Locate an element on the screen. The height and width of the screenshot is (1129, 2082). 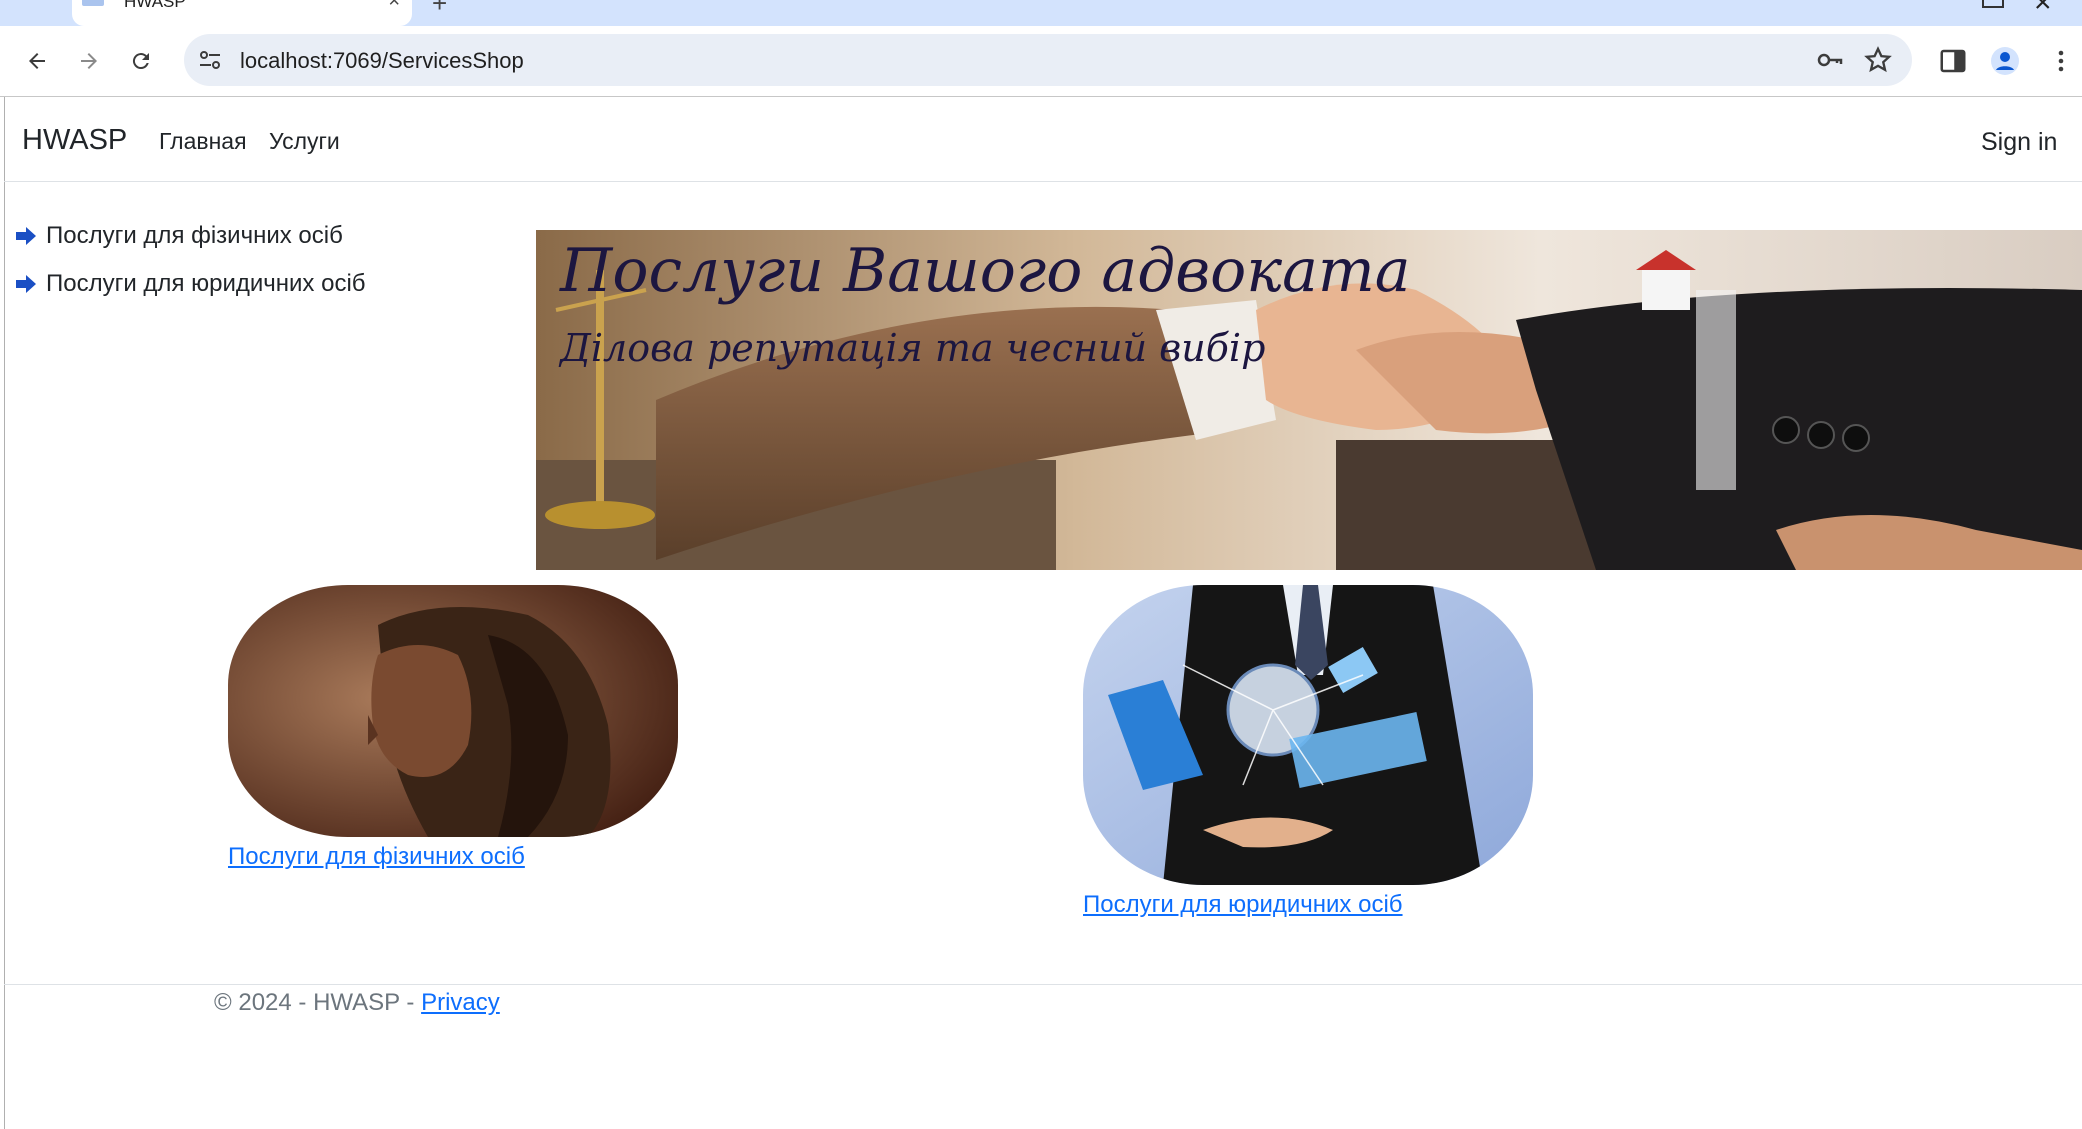
url-text: localhost:7069/ServicesShop is located at coordinates (382, 61).